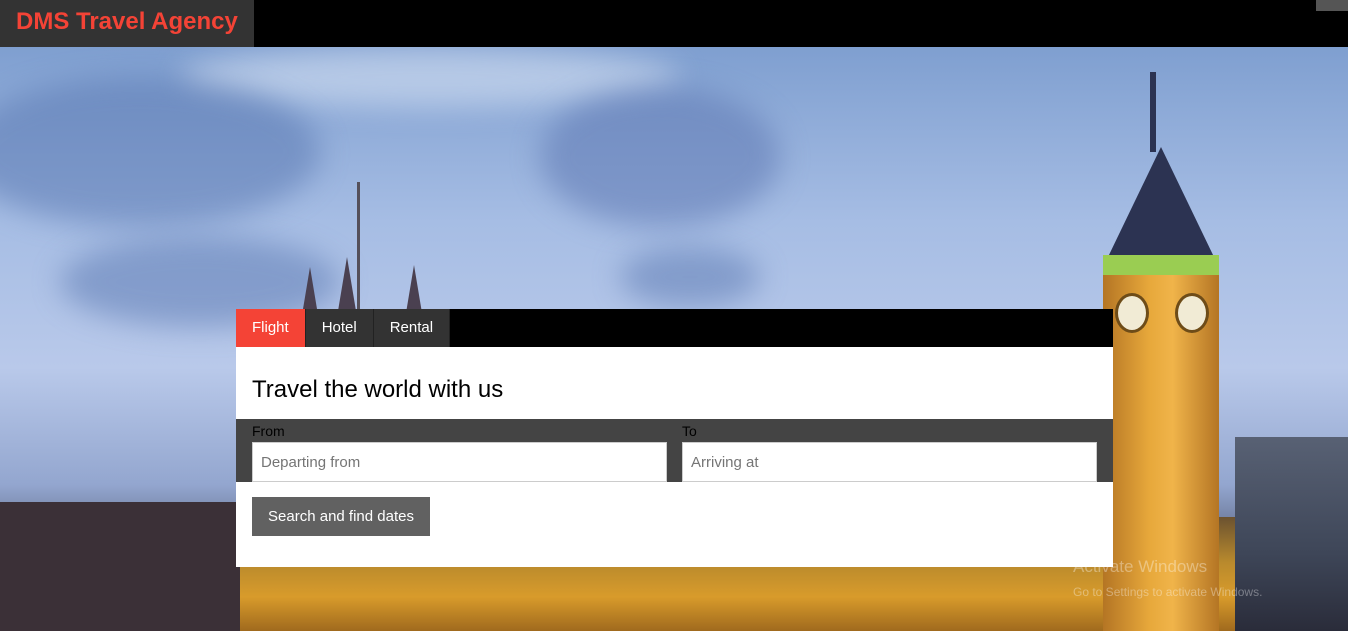 The width and height of the screenshot is (1348, 631). What do you see at coordinates (127, 23) in the screenshot?
I see `brand-logo-link: DMS Travel Agency` at bounding box center [127, 23].